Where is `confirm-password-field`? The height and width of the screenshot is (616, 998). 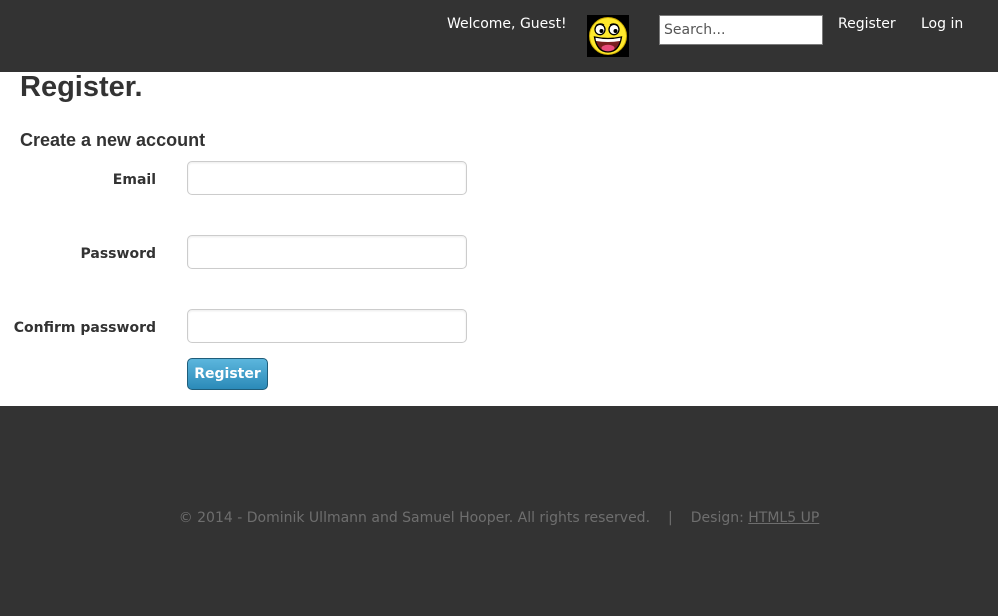
confirm-password-field is located at coordinates (327, 326).